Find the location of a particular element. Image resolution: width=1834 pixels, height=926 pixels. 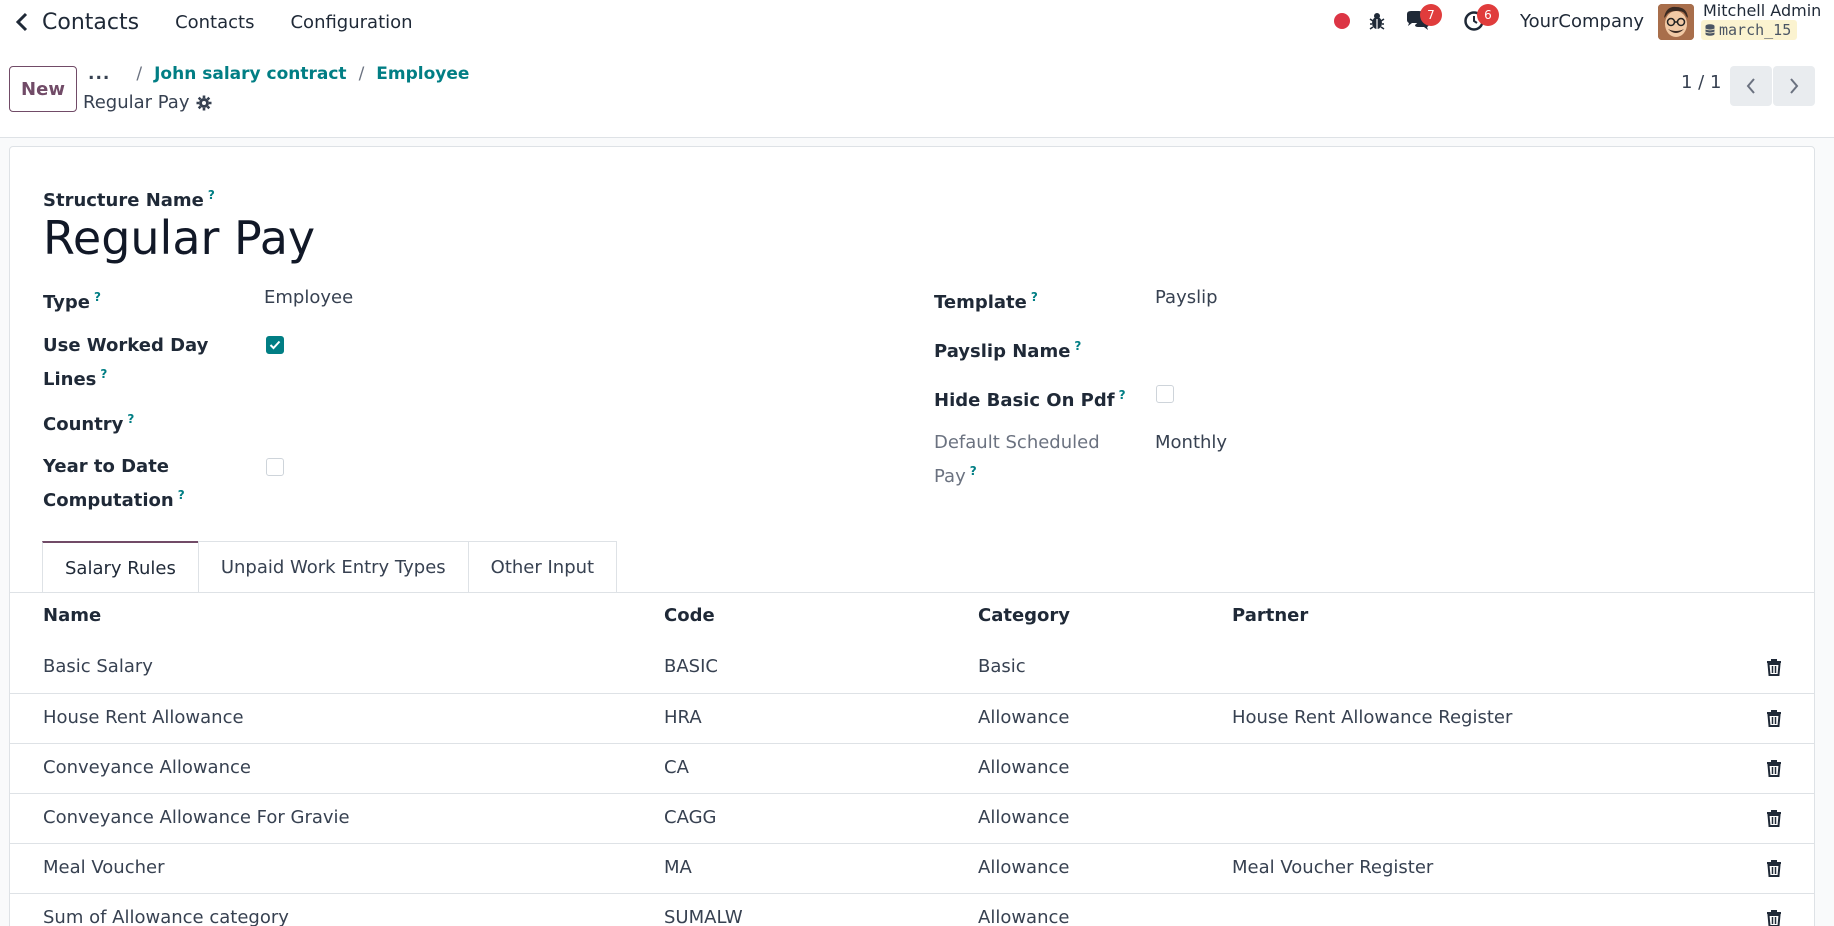

cell-code: CA is located at coordinates (676, 767).